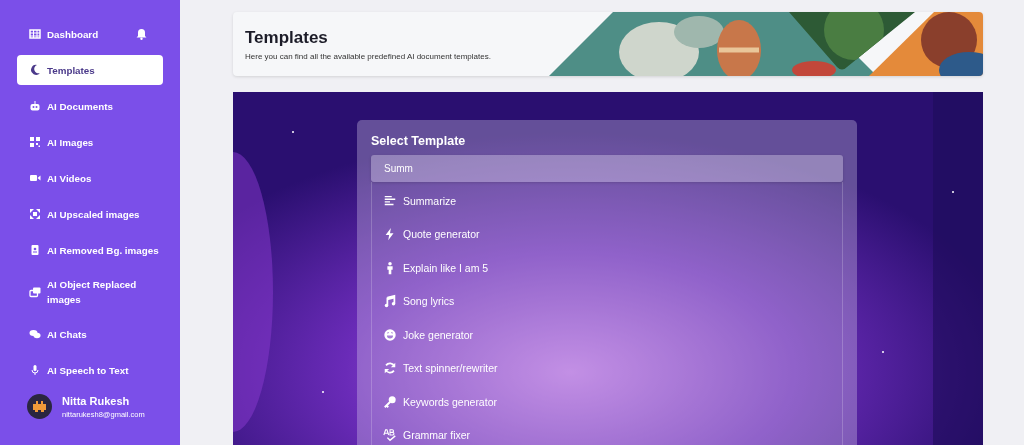 The height and width of the screenshot is (445, 1024). I want to click on music-note-icon, so click(390, 301).